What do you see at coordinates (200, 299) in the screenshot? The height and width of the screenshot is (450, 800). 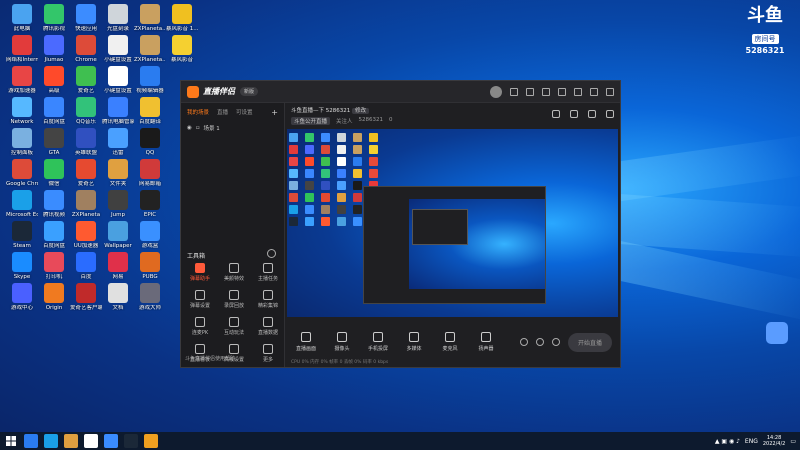 I see `tool-item: 弹幕设置` at bounding box center [200, 299].